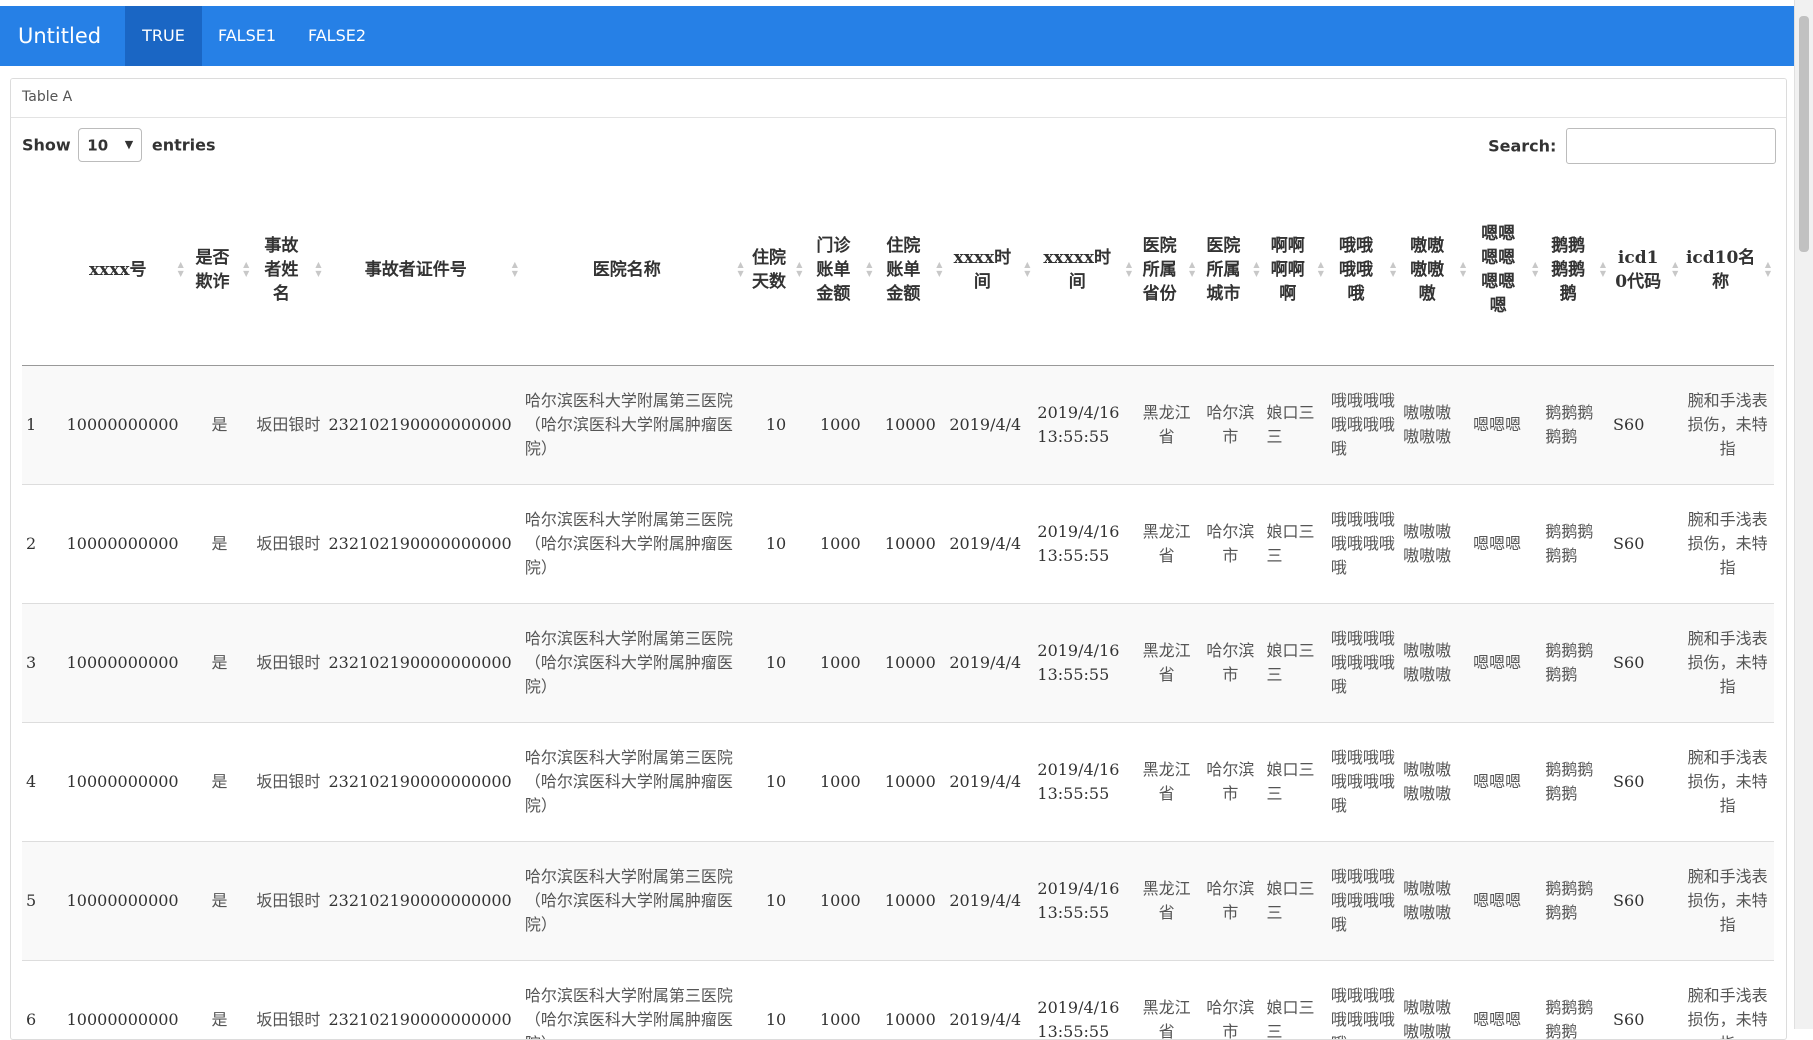 The image size is (1813, 1040). I want to click on column-header: 哦哦哦哦哦▲▼, so click(1363, 270).